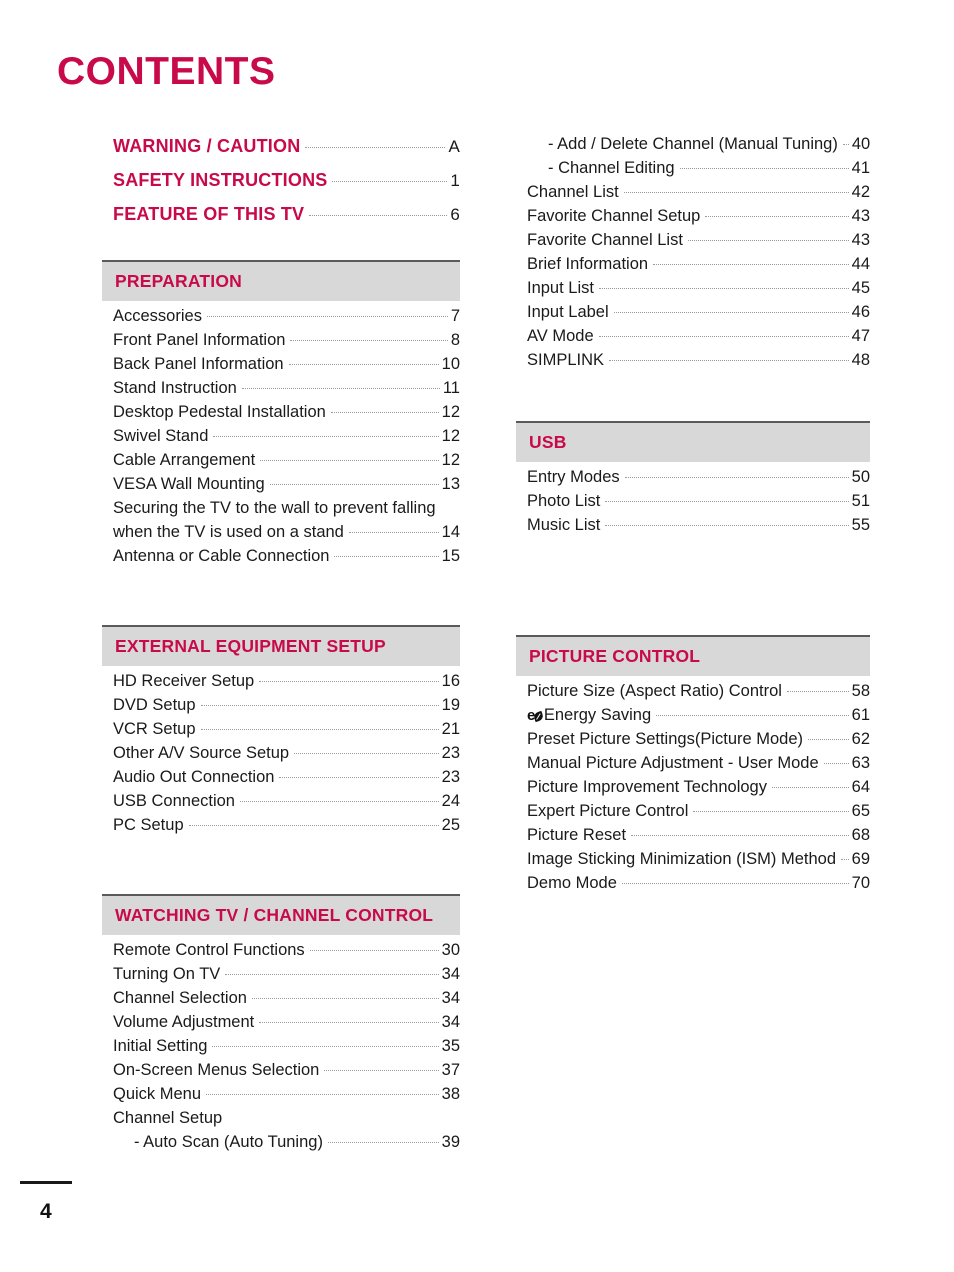 This screenshot has height=1272, width=954. What do you see at coordinates (860, 312) in the screenshot?
I see `toc-entry-page: 46` at bounding box center [860, 312].